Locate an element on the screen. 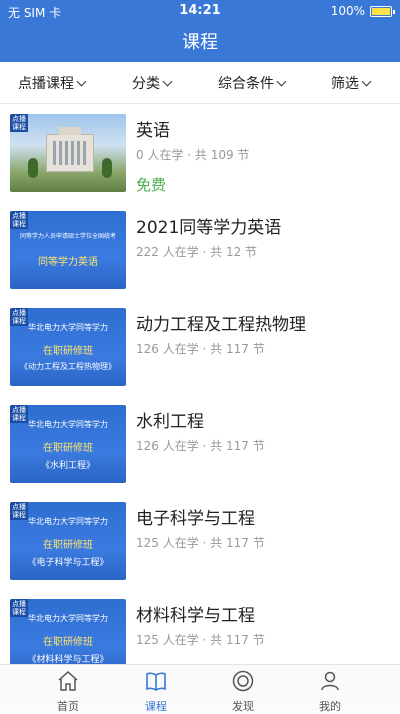  filter-screen: 筛选 is located at coordinates (351, 83).